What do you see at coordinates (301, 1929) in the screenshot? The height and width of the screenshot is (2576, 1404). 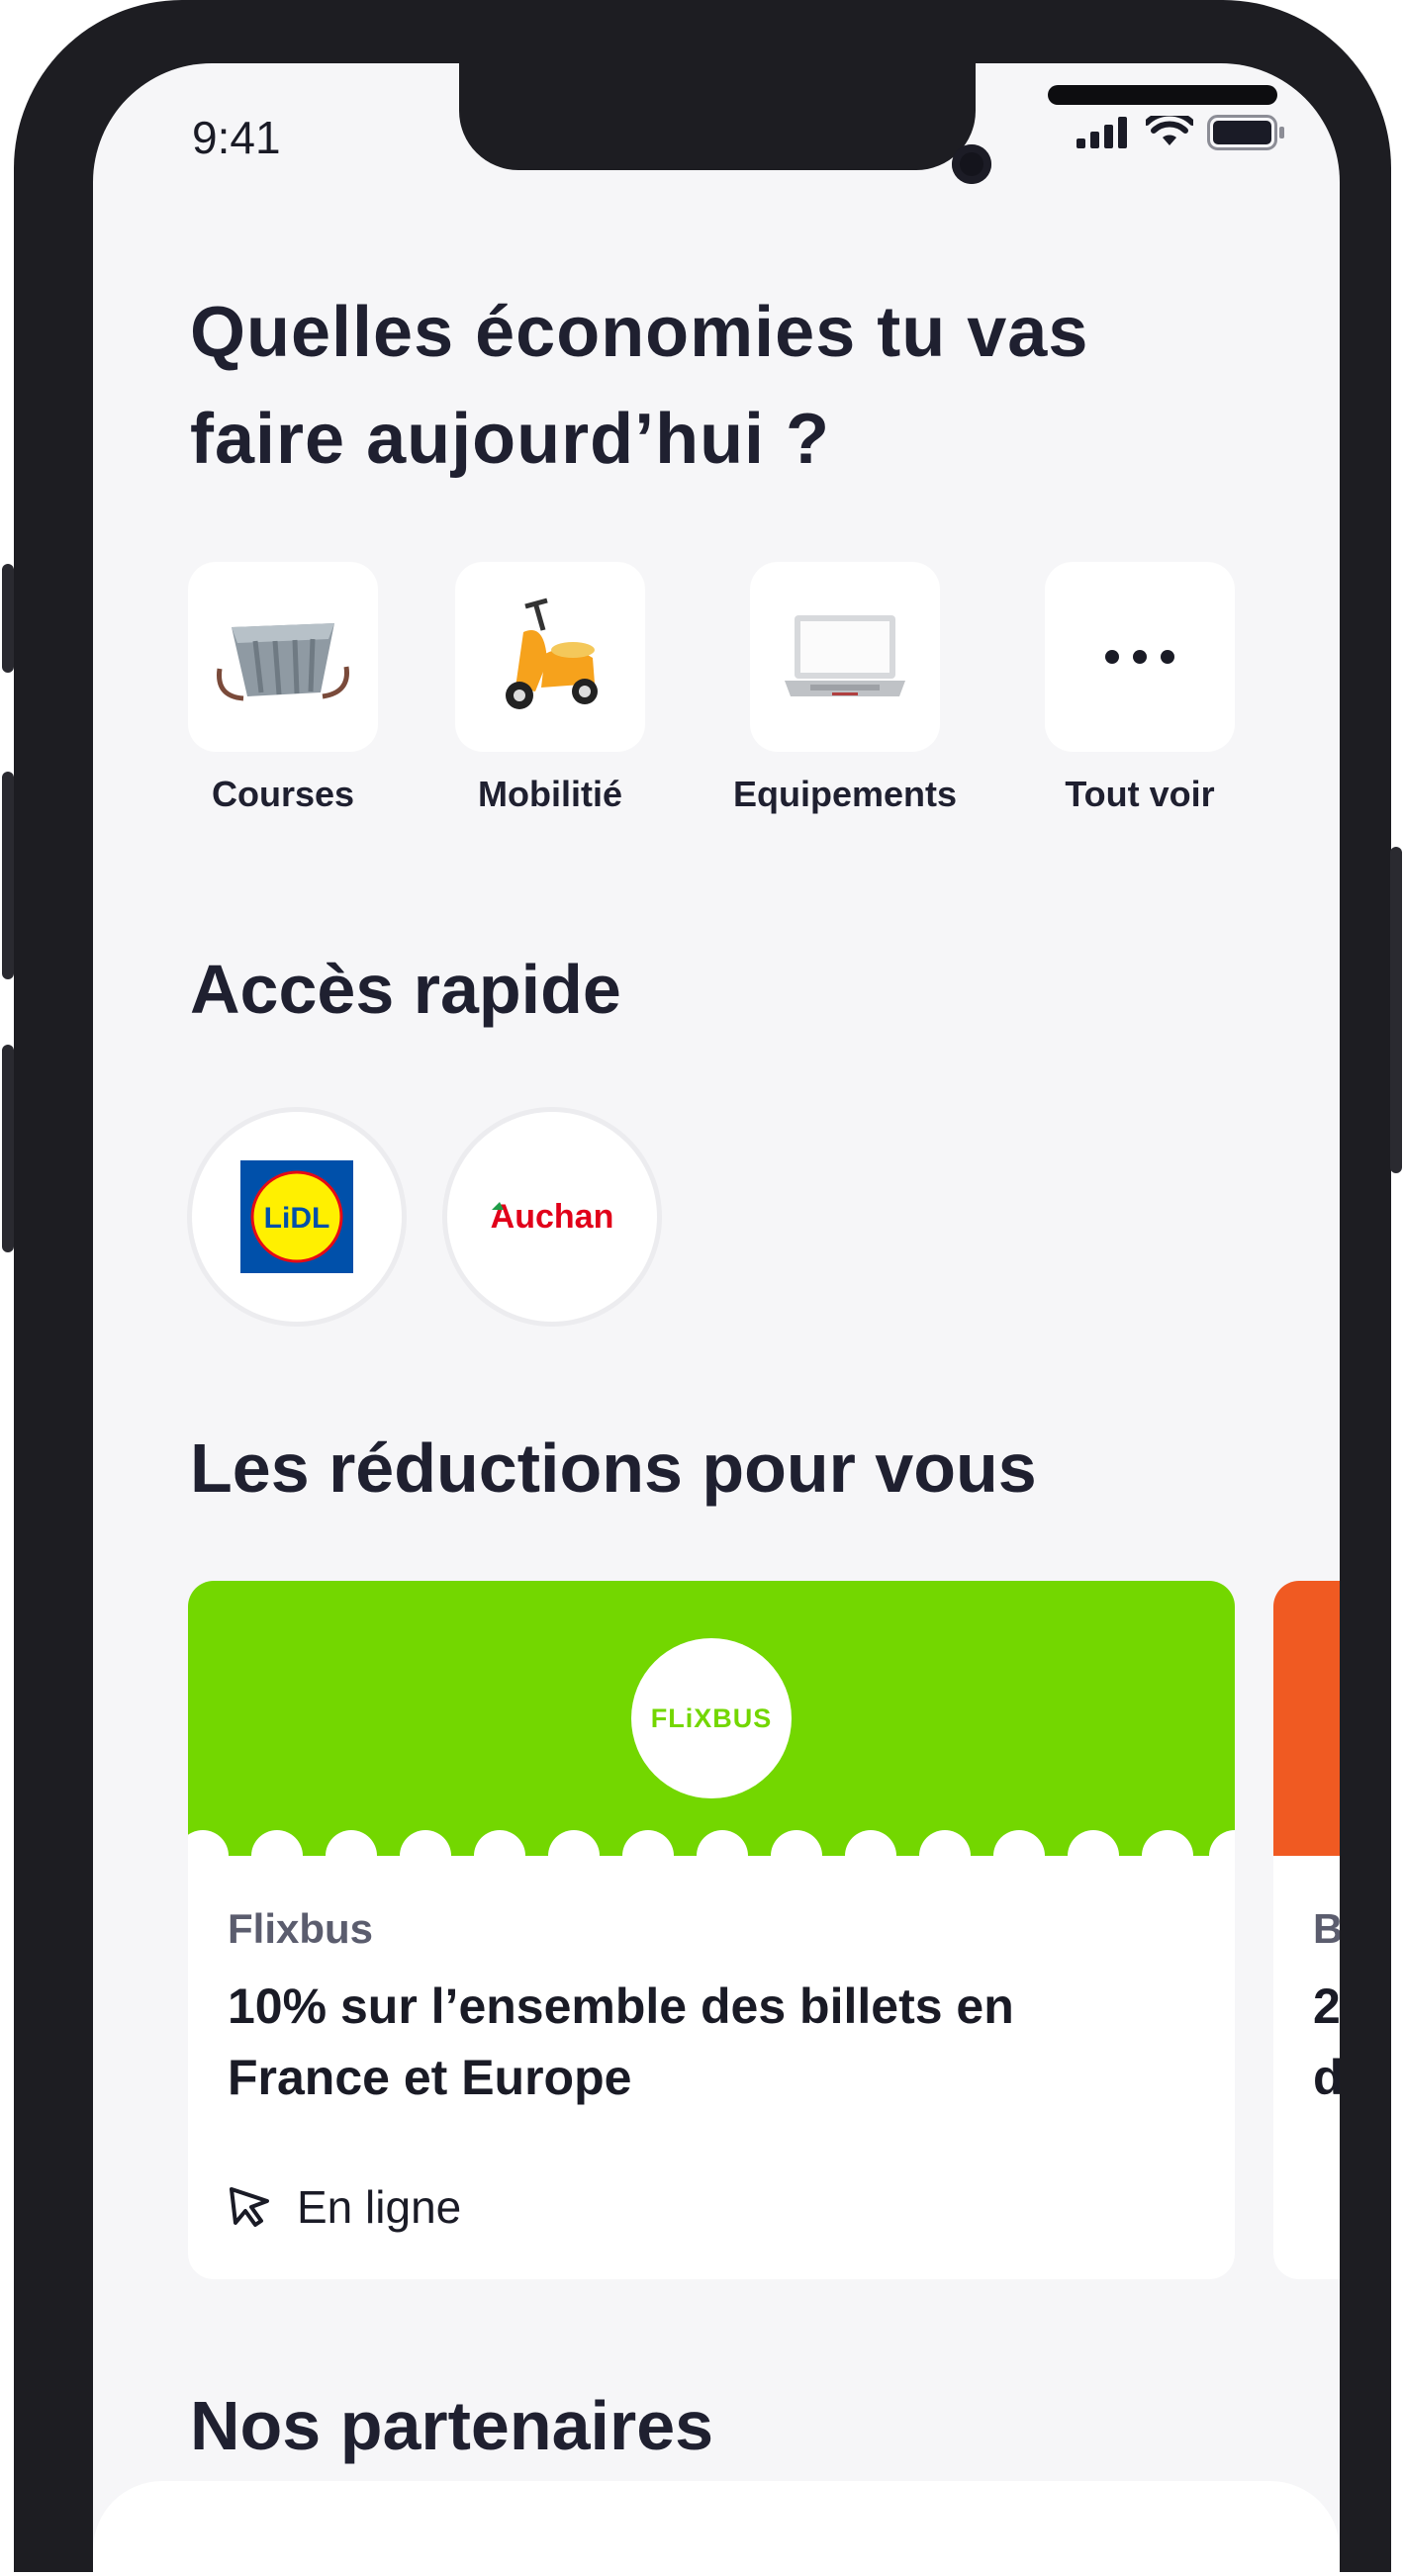 I see `offer-brand: Flixbus` at bounding box center [301, 1929].